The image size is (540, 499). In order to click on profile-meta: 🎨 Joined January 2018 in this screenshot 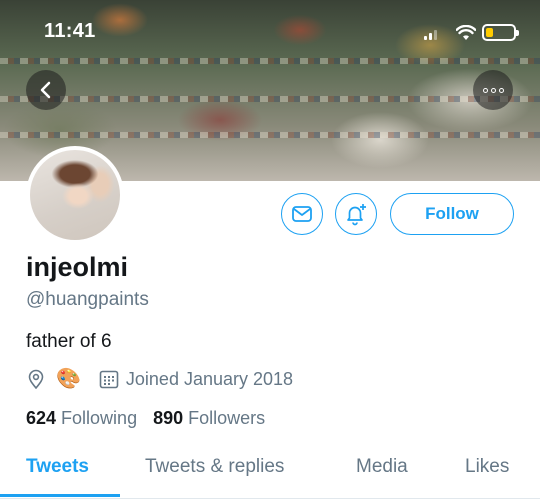, I will do `click(159, 379)`.